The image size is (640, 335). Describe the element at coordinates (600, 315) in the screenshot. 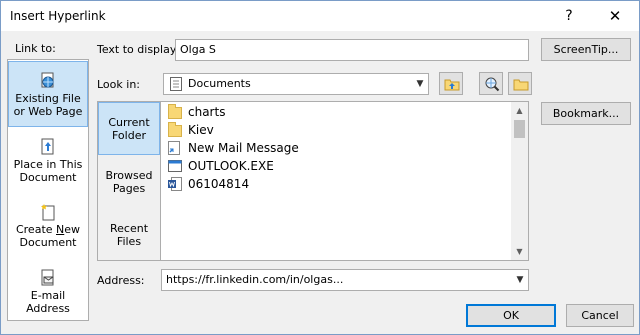

I see `cancel-button: Cancel` at that location.